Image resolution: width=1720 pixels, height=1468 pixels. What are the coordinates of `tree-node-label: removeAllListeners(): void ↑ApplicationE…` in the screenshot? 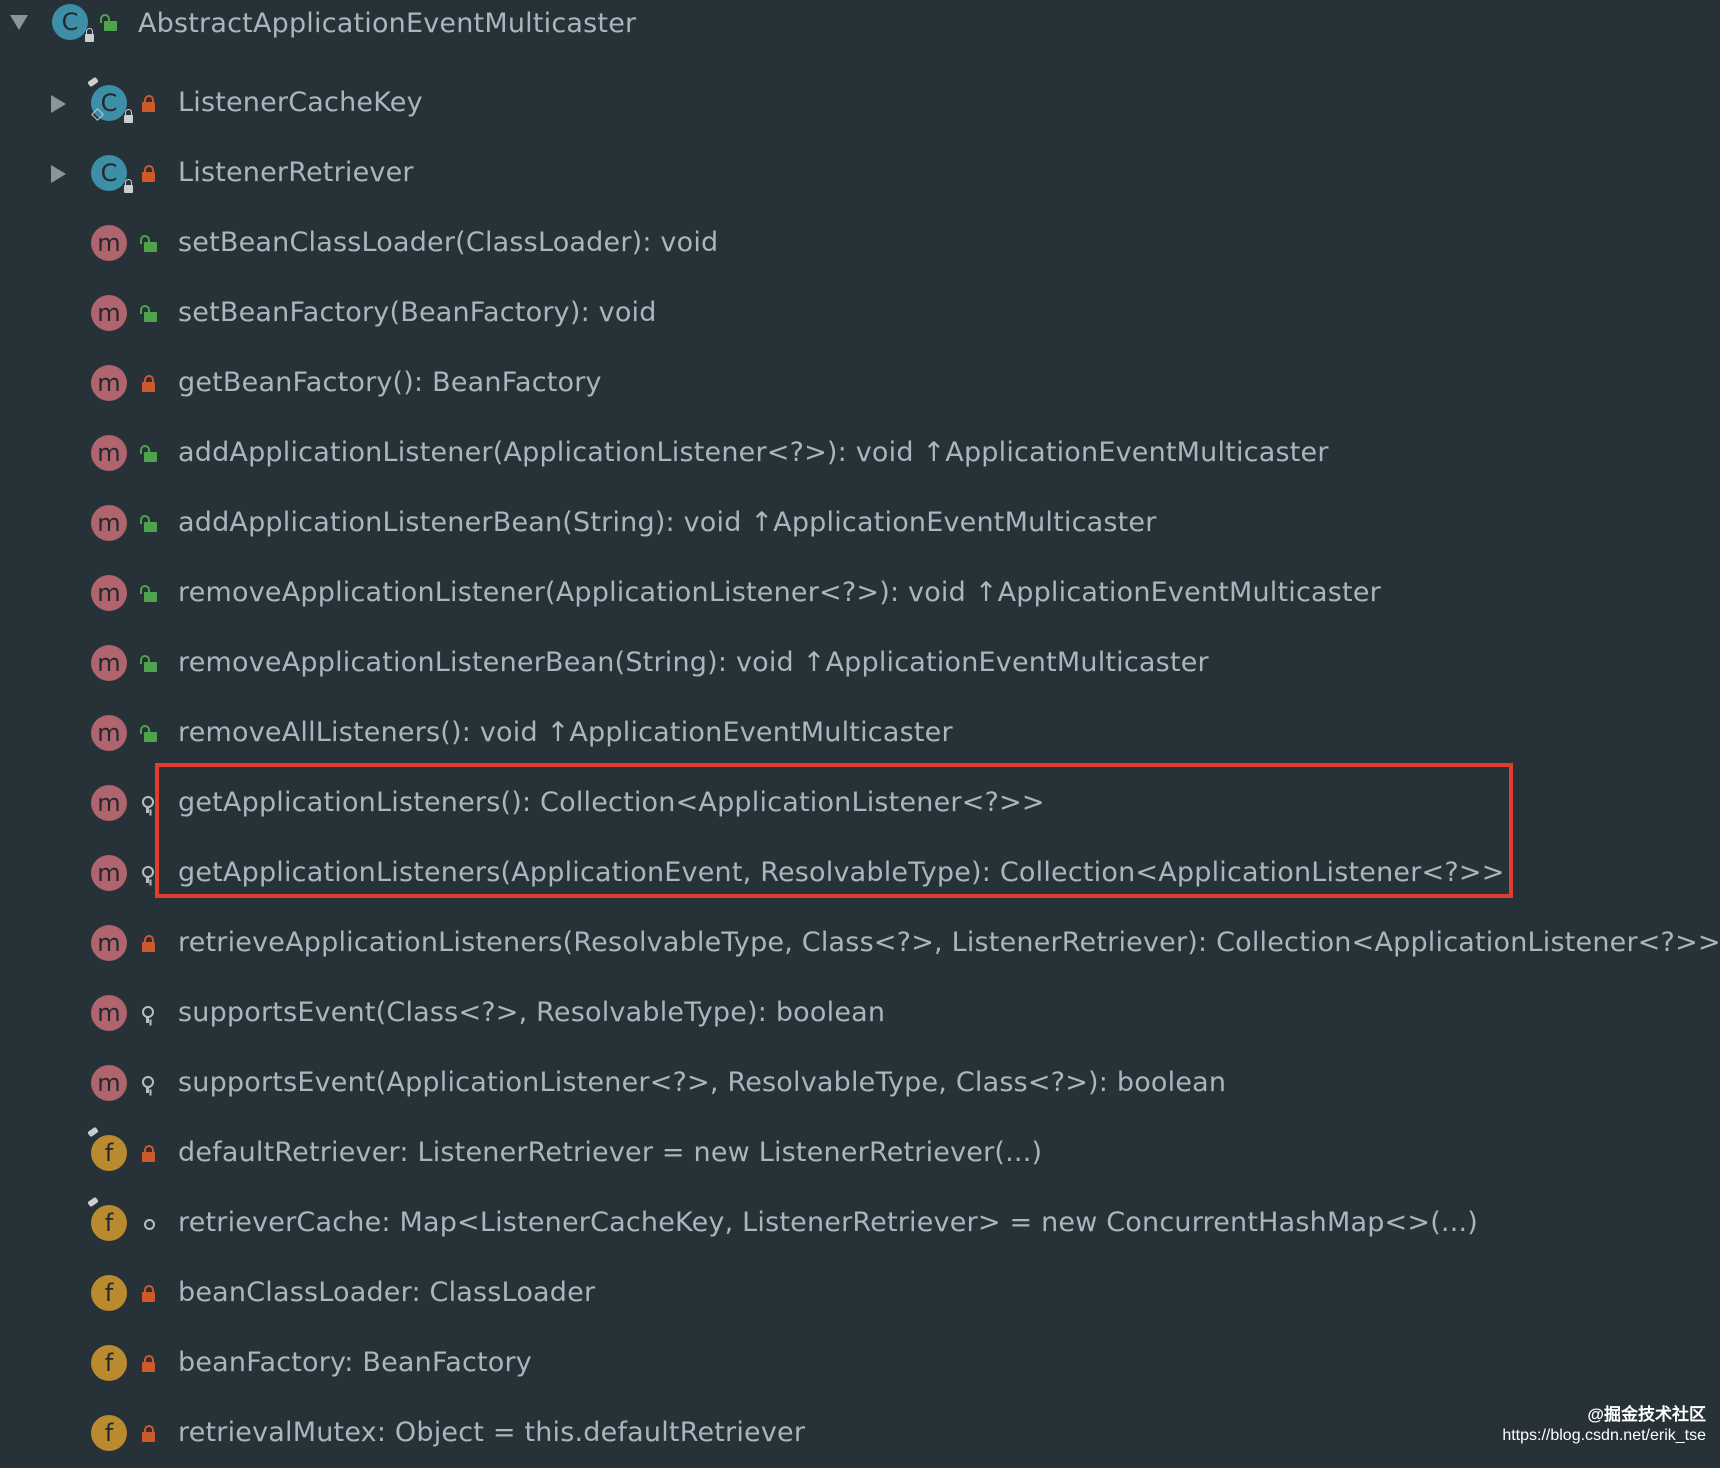 It's located at (565, 732).